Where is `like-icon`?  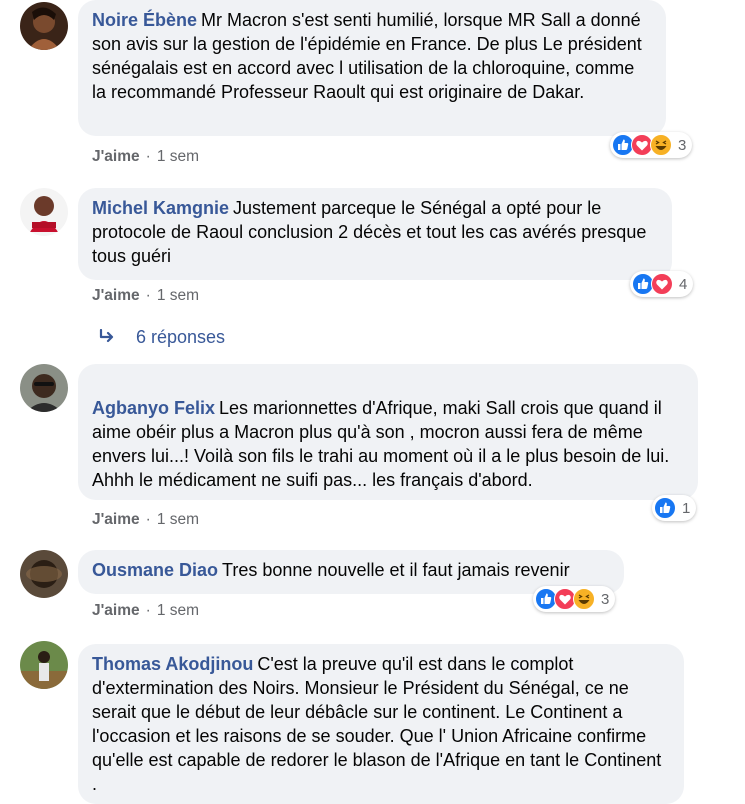 like-icon is located at coordinates (665, 508).